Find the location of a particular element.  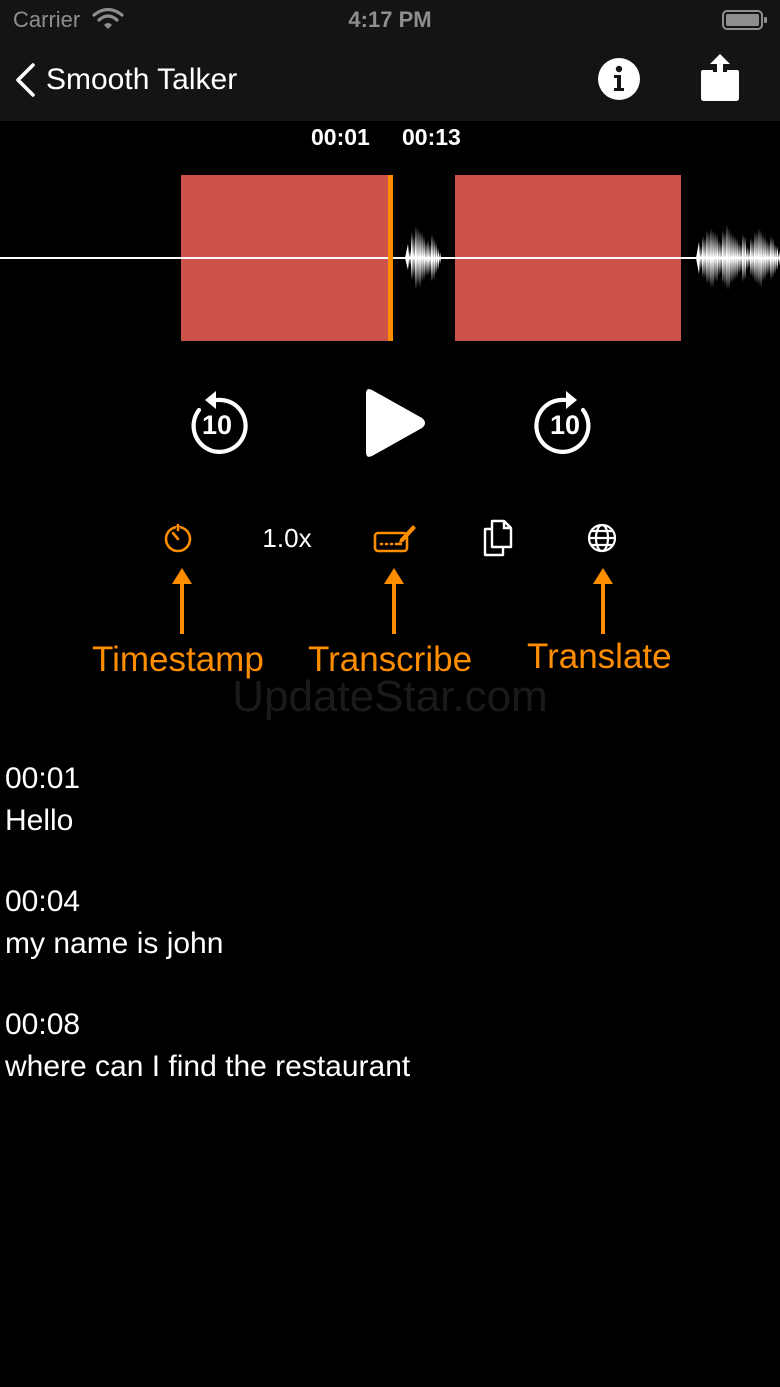

back-button: Smooth Talker is located at coordinates (125, 80).